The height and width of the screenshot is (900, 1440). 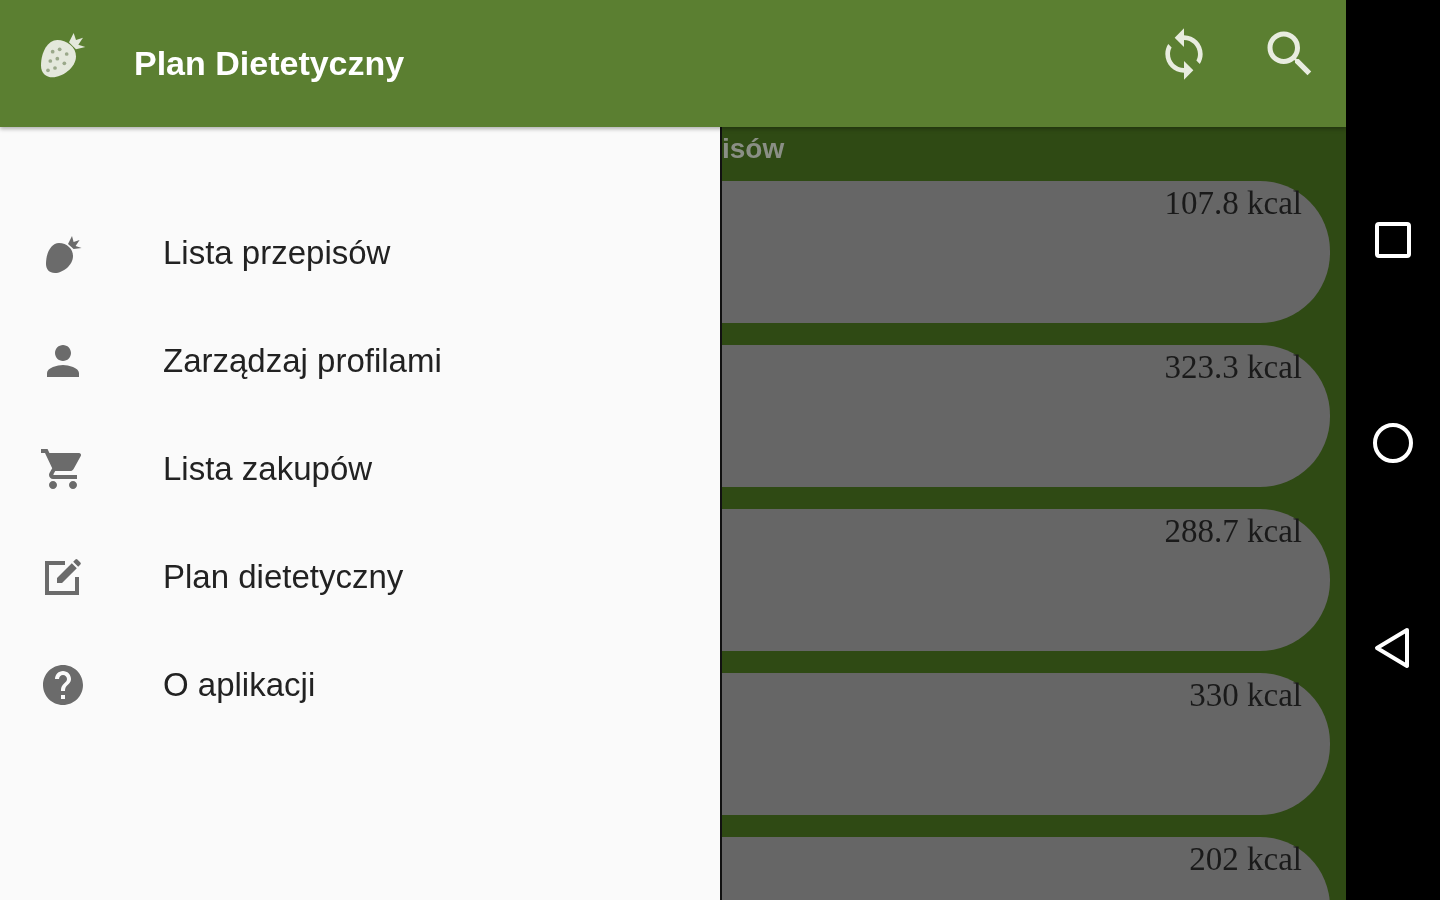 What do you see at coordinates (1233, 531) in the screenshot?
I see `calorie-label: 288.7 kcal` at bounding box center [1233, 531].